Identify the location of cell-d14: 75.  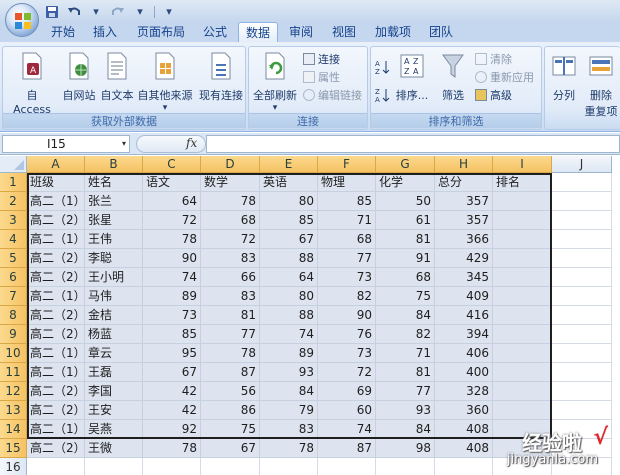
(230, 429).